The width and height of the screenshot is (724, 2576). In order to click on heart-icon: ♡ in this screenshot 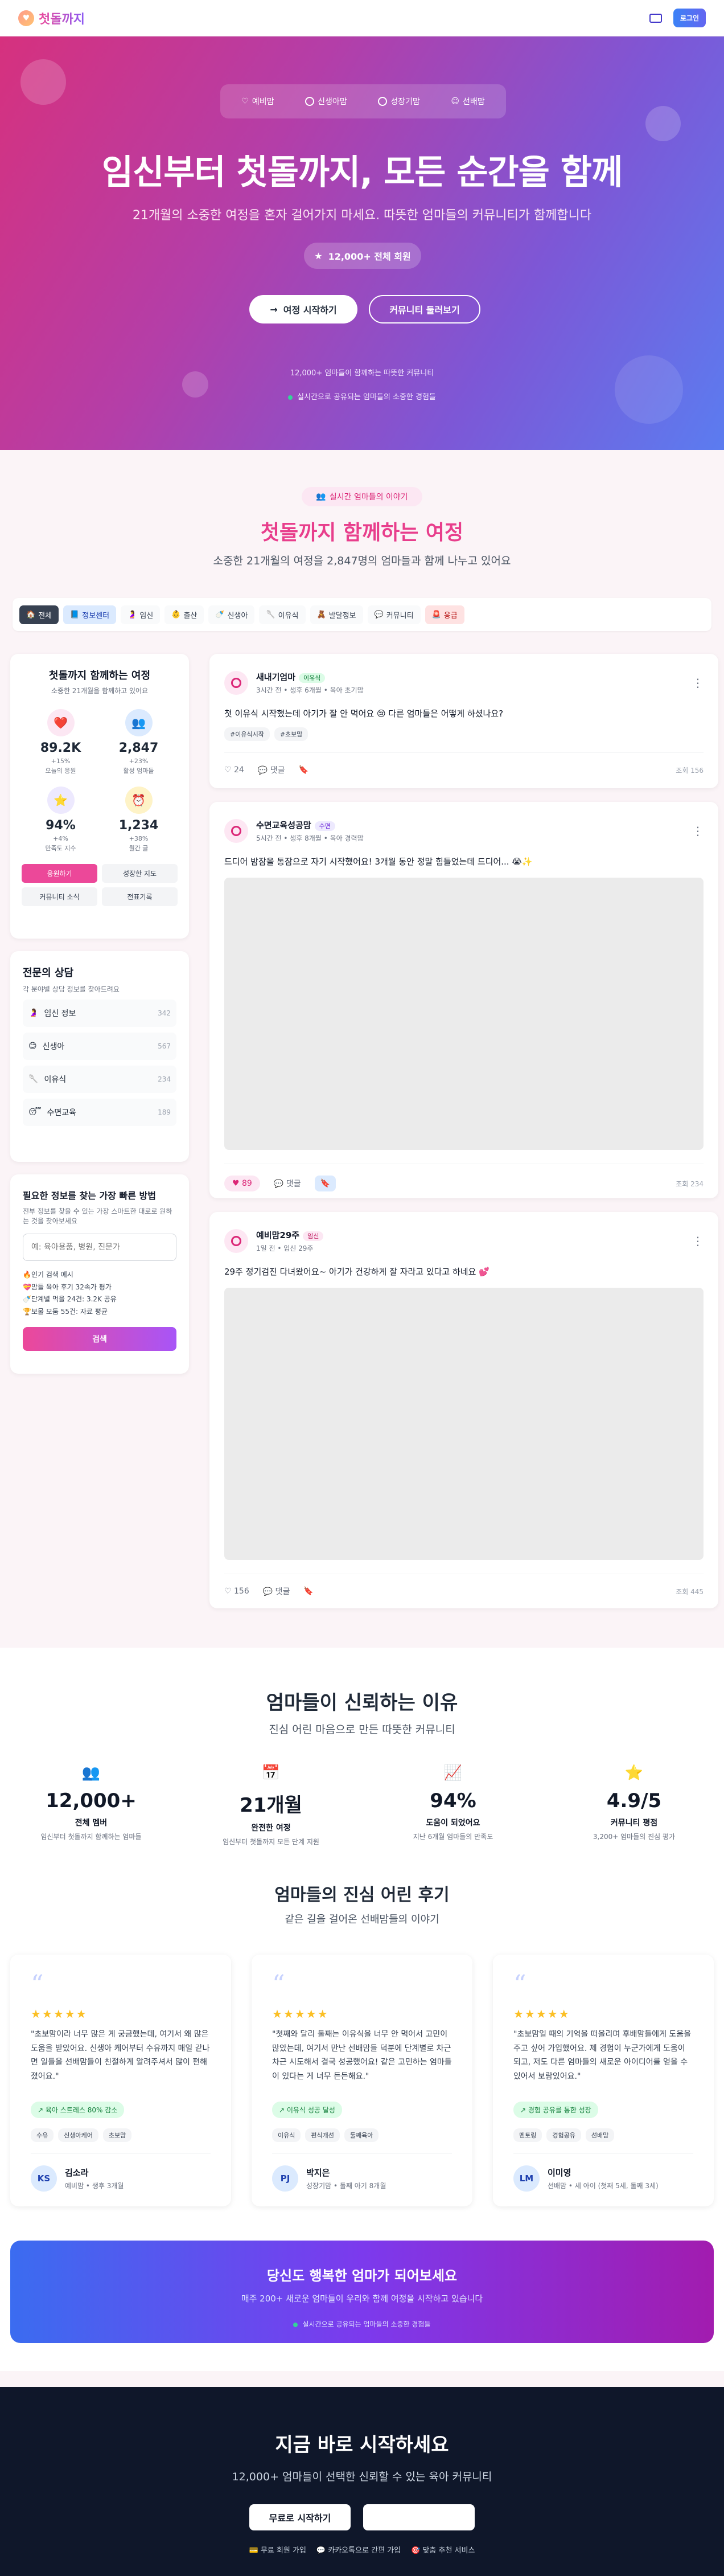, I will do `click(228, 770)`.